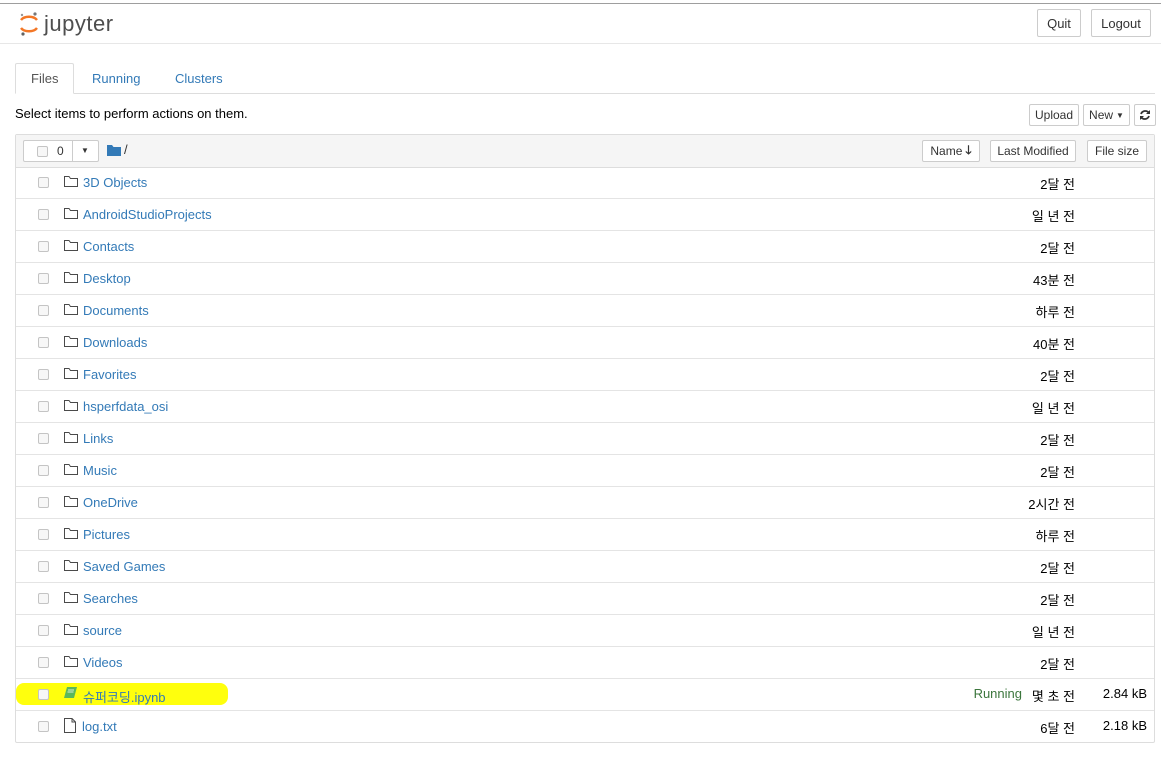 This screenshot has width=1161, height=759. What do you see at coordinates (585, 343) in the screenshot?
I see `list-item: Downloads 40분 전` at bounding box center [585, 343].